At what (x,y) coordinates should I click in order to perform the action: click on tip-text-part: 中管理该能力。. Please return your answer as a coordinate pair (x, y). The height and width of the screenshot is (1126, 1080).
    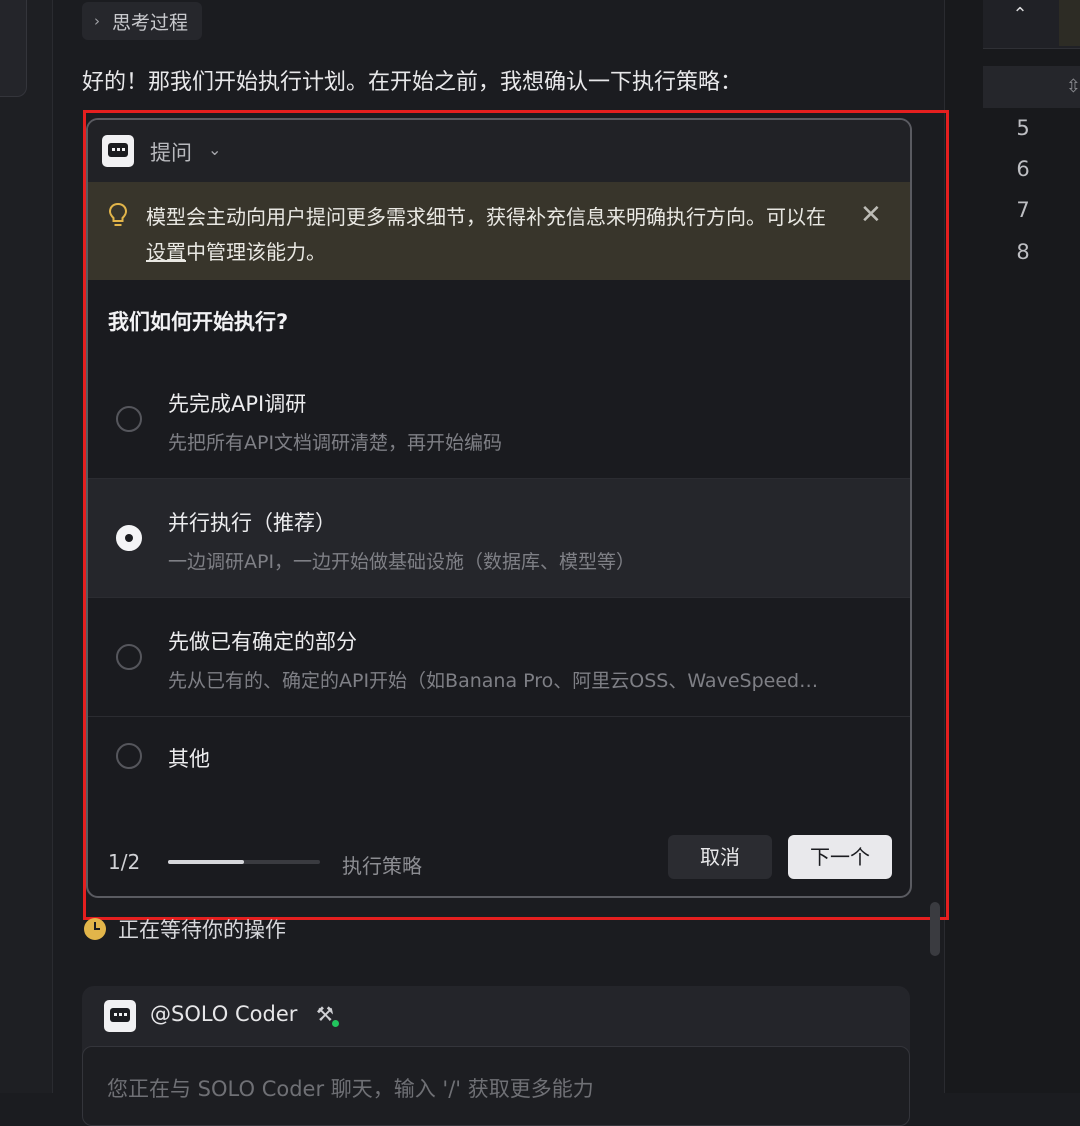
    Looking at the image, I should click on (256, 252).